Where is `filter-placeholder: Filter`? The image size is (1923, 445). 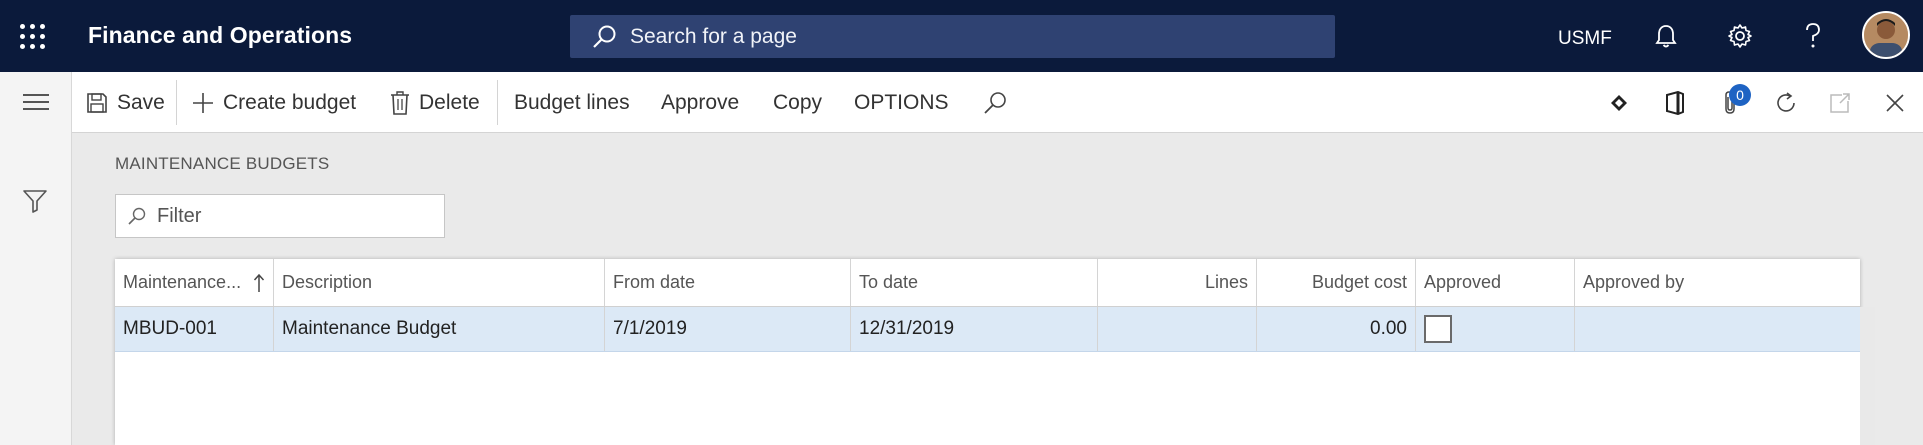
filter-placeholder: Filter is located at coordinates (179, 215).